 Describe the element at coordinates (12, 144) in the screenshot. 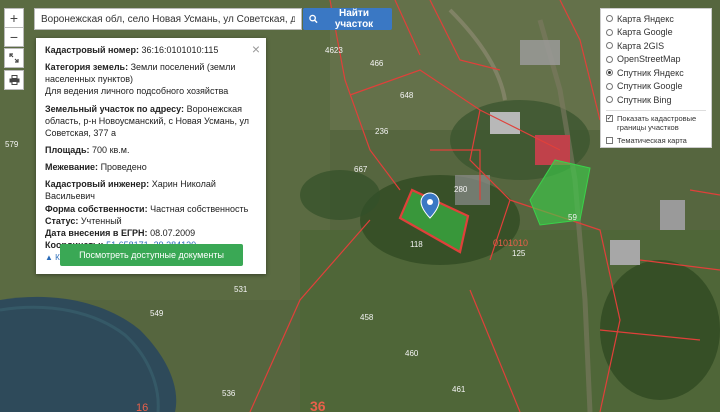

I see `map-label: 579` at that location.